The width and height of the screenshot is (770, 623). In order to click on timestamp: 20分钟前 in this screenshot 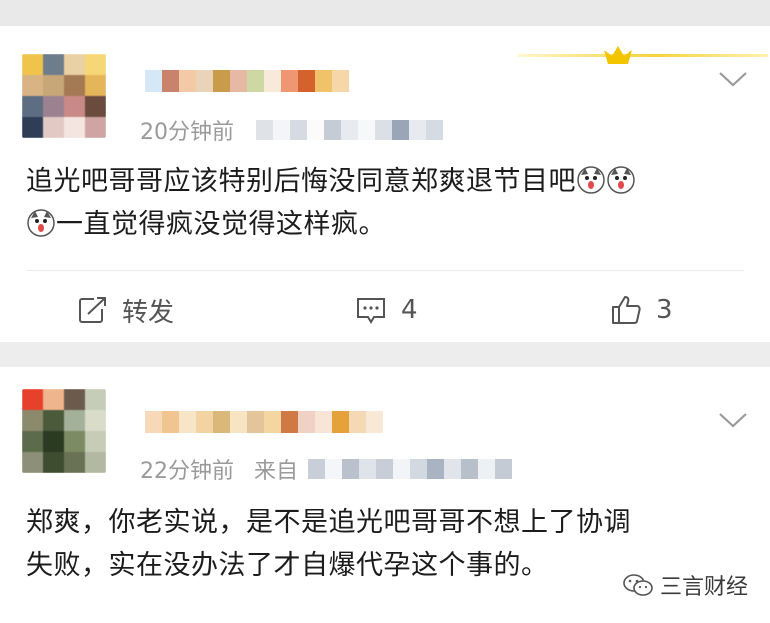, I will do `click(187, 132)`.